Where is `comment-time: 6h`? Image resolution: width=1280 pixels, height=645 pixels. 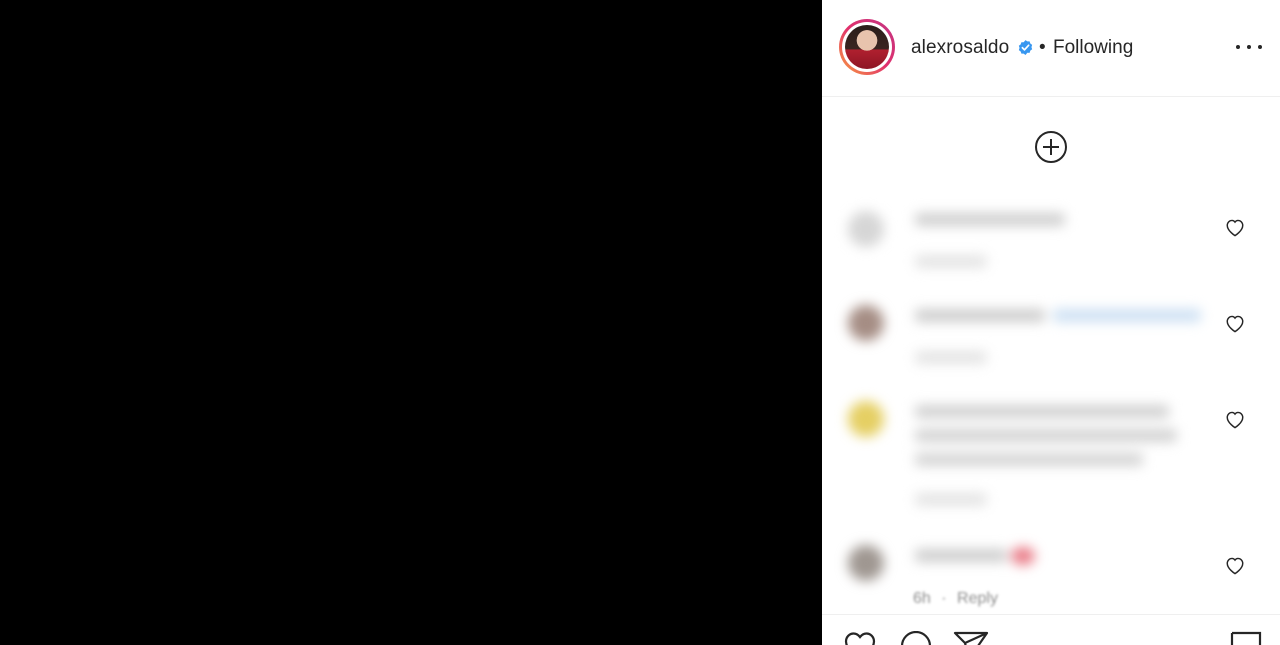
comment-time: 6h is located at coordinates (922, 598).